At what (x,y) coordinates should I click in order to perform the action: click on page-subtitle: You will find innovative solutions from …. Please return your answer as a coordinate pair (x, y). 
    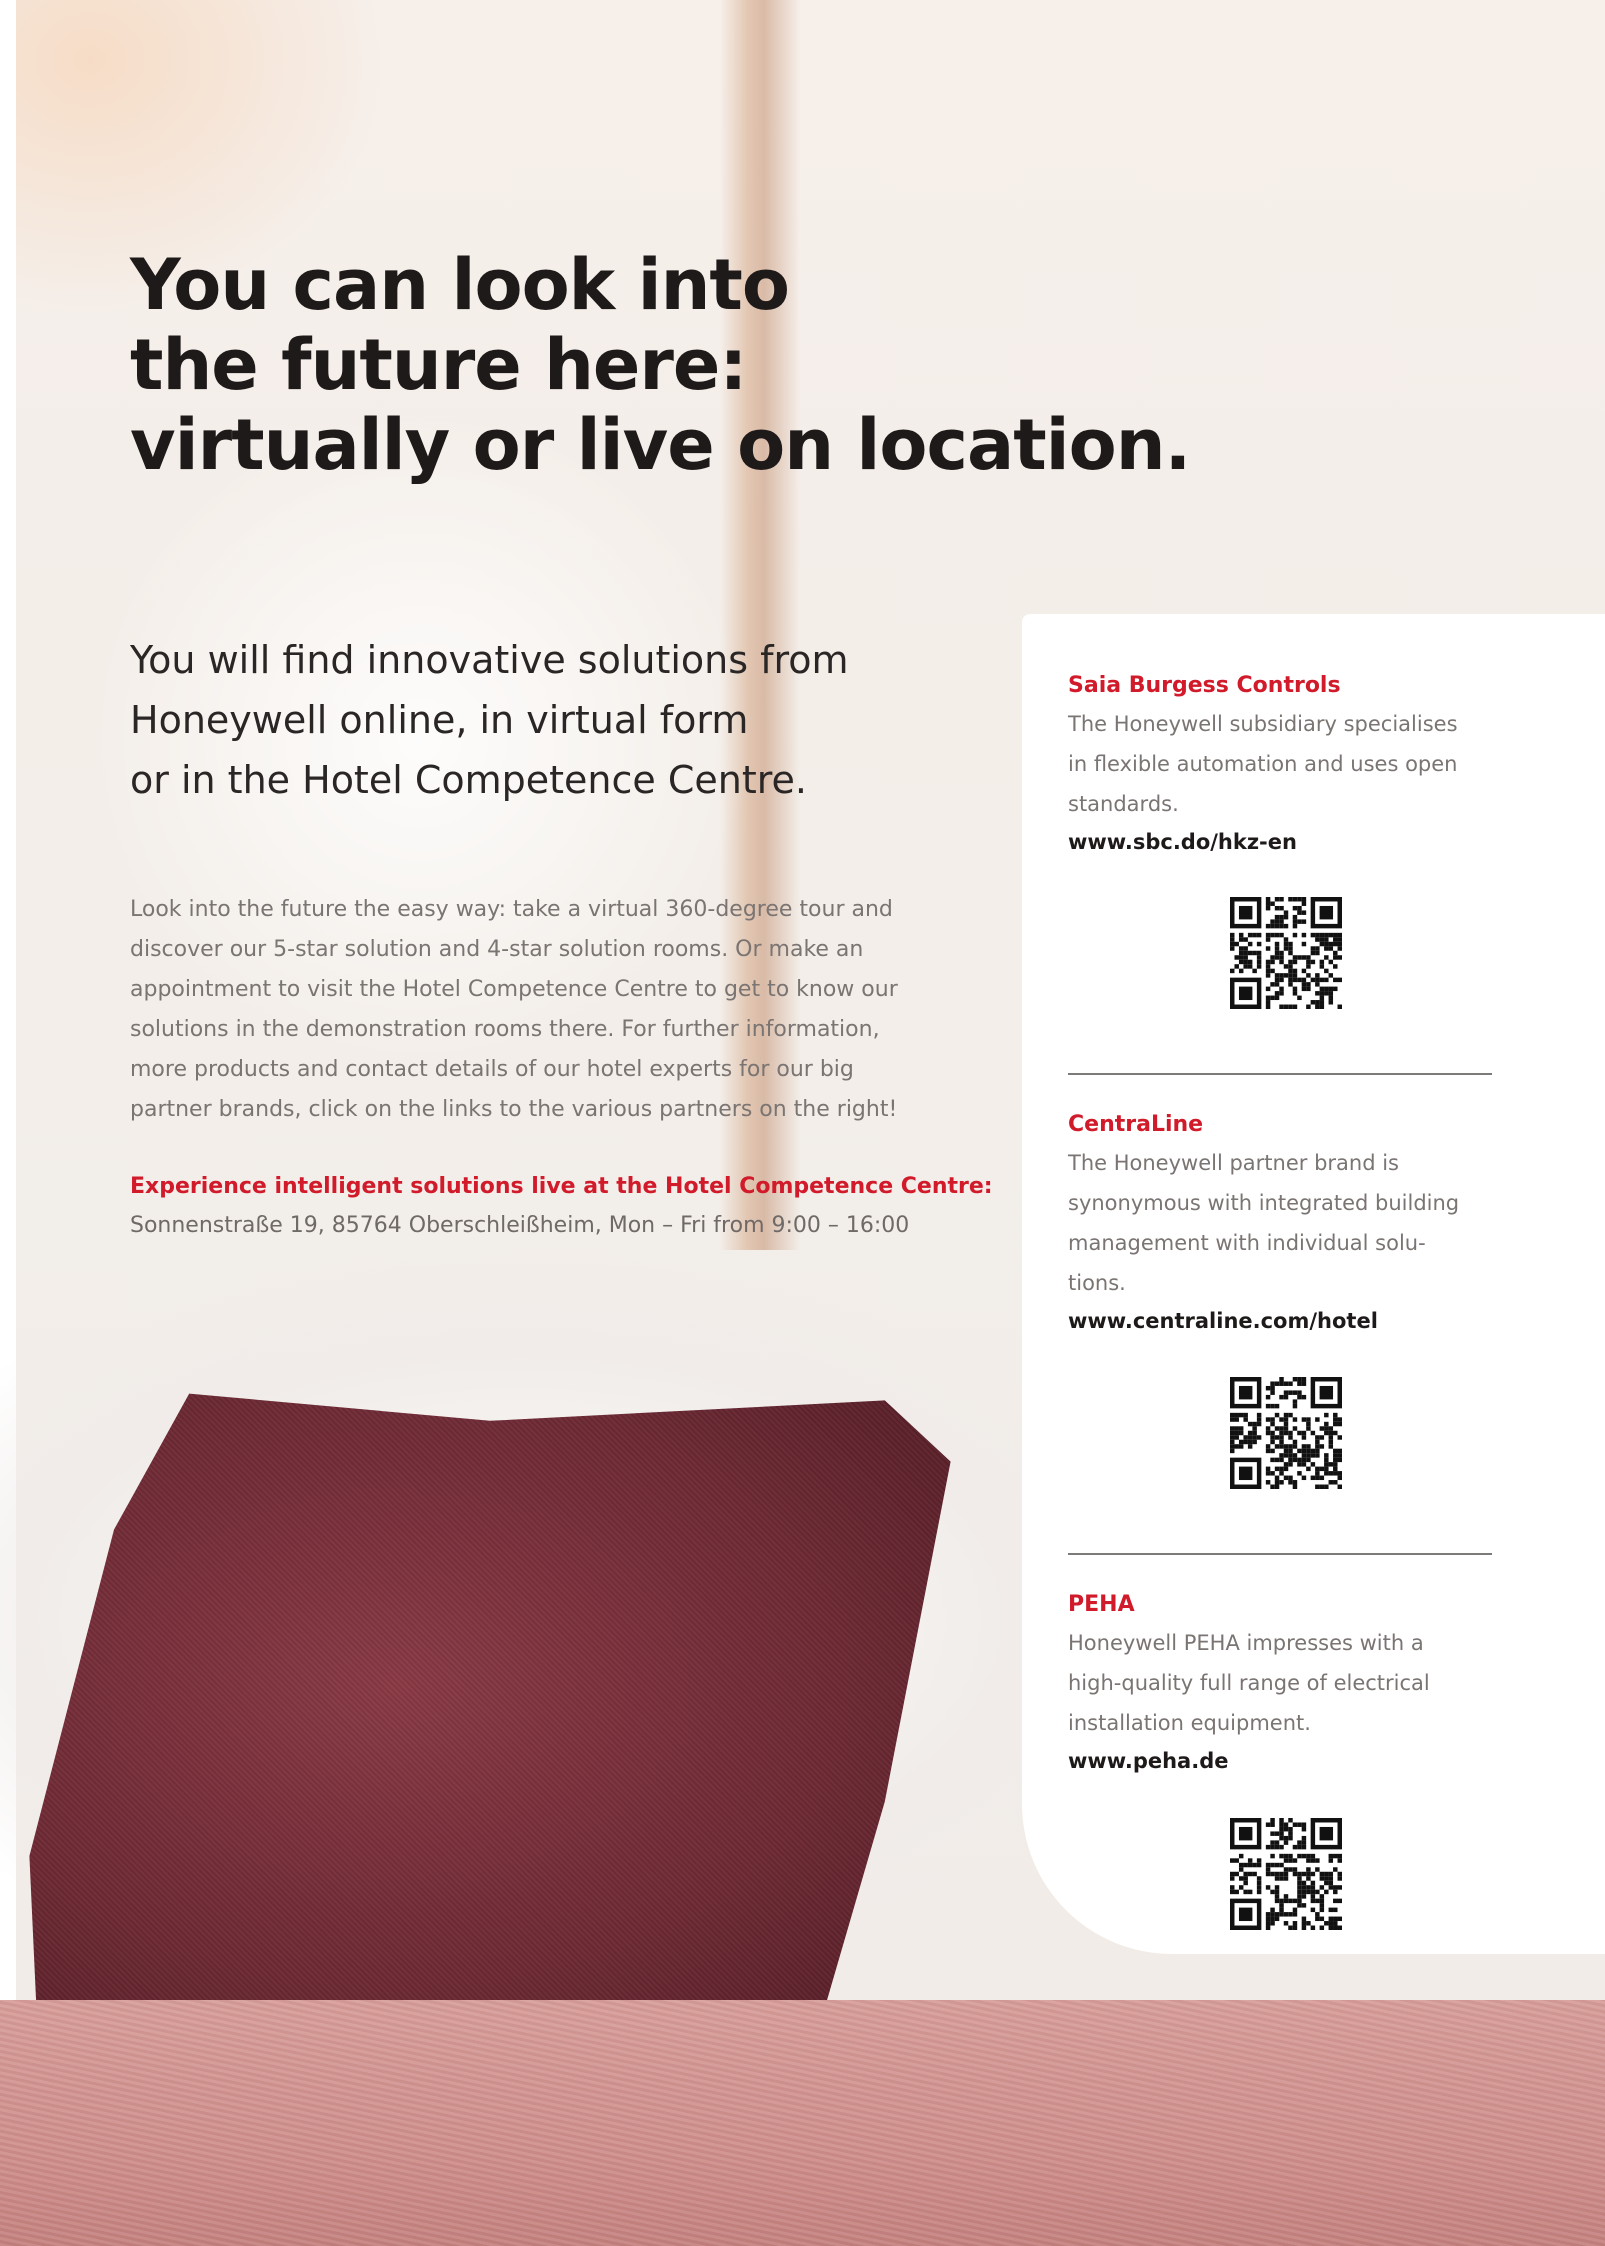
    Looking at the image, I should click on (489, 720).